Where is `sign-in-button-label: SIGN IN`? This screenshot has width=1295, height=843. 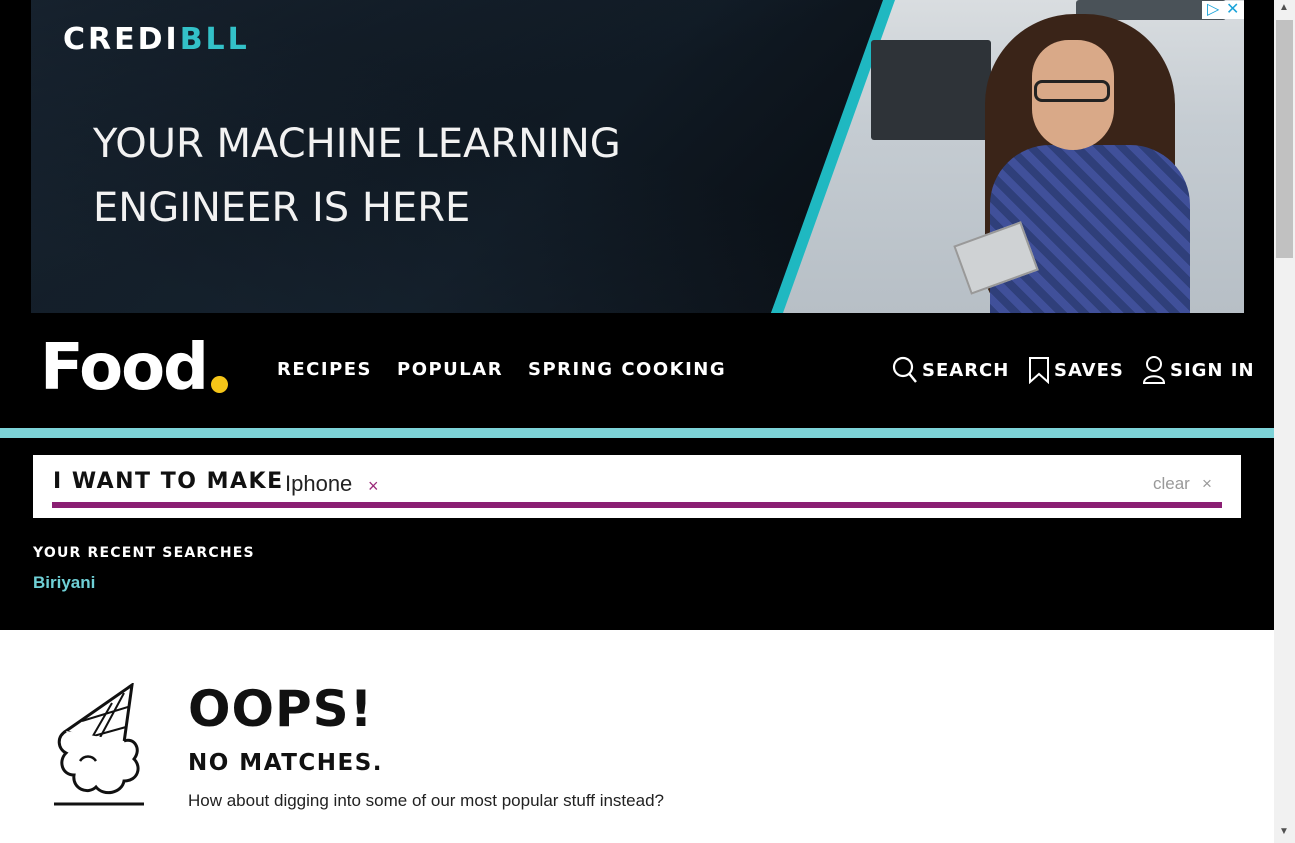
sign-in-button-label: SIGN IN is located at coordinates (1212, 370).